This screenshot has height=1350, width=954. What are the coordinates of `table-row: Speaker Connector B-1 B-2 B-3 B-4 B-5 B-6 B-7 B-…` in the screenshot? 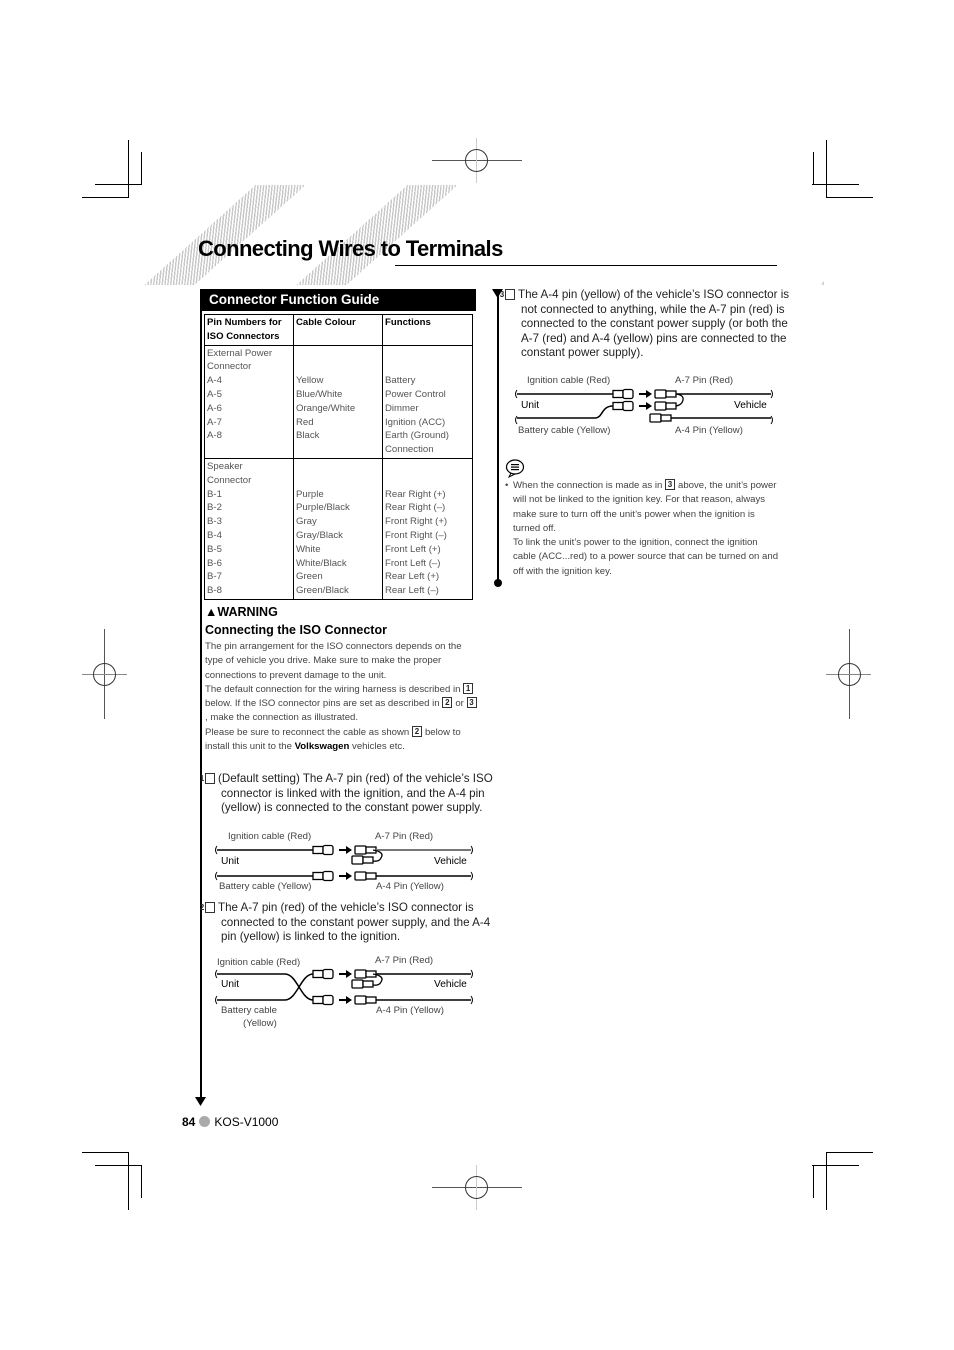 It's located at (338, 529).